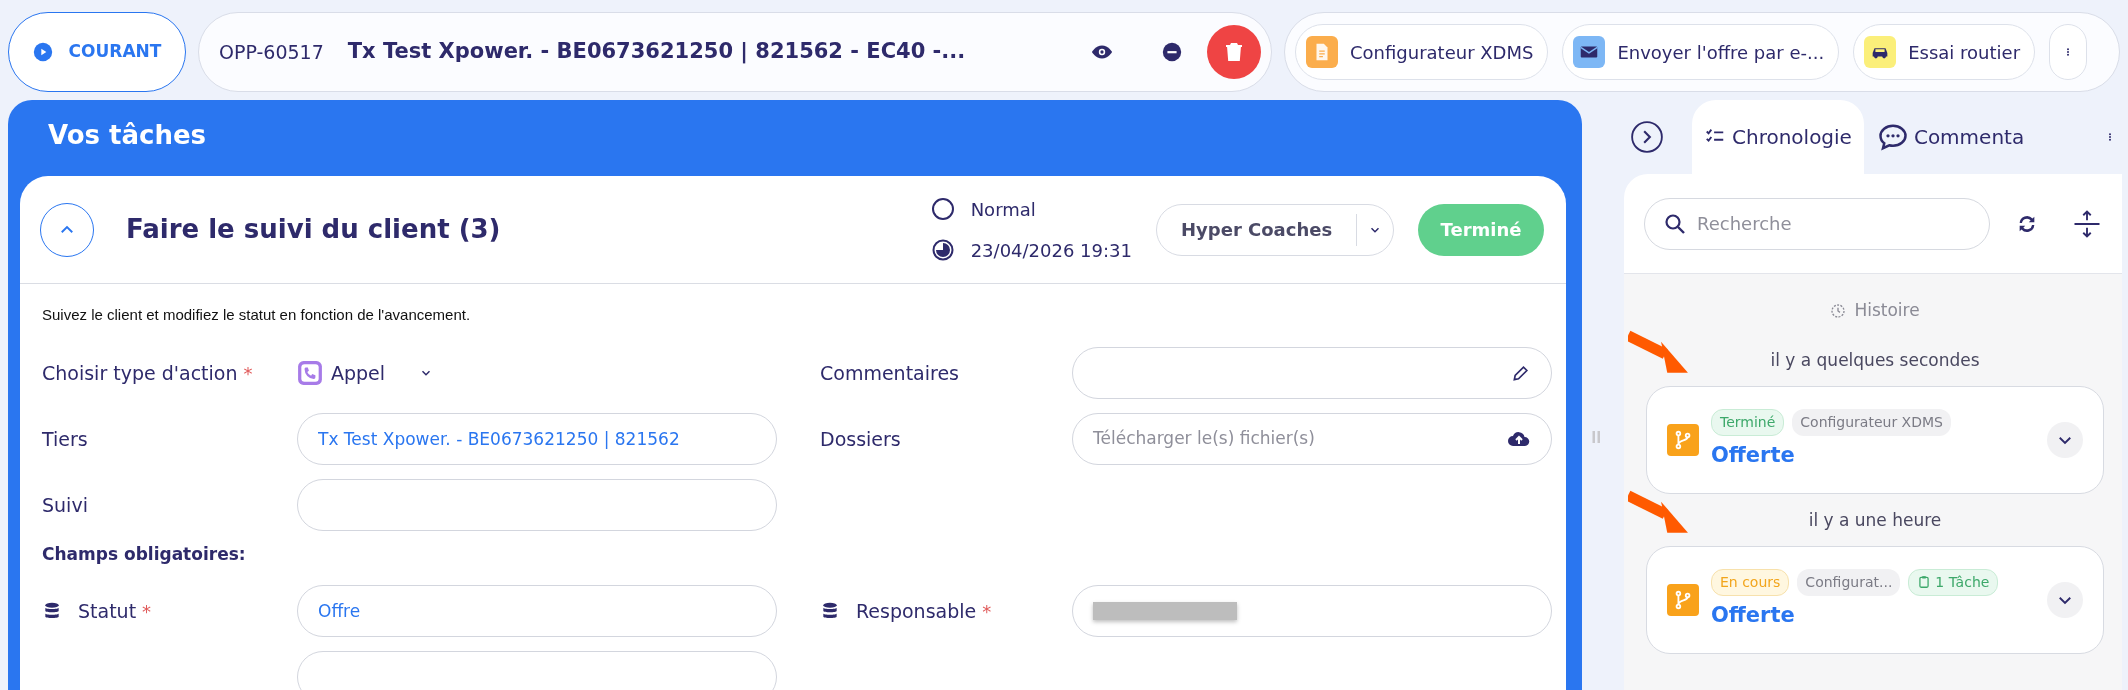  I want to click on minus-button, so click(1172, 52).